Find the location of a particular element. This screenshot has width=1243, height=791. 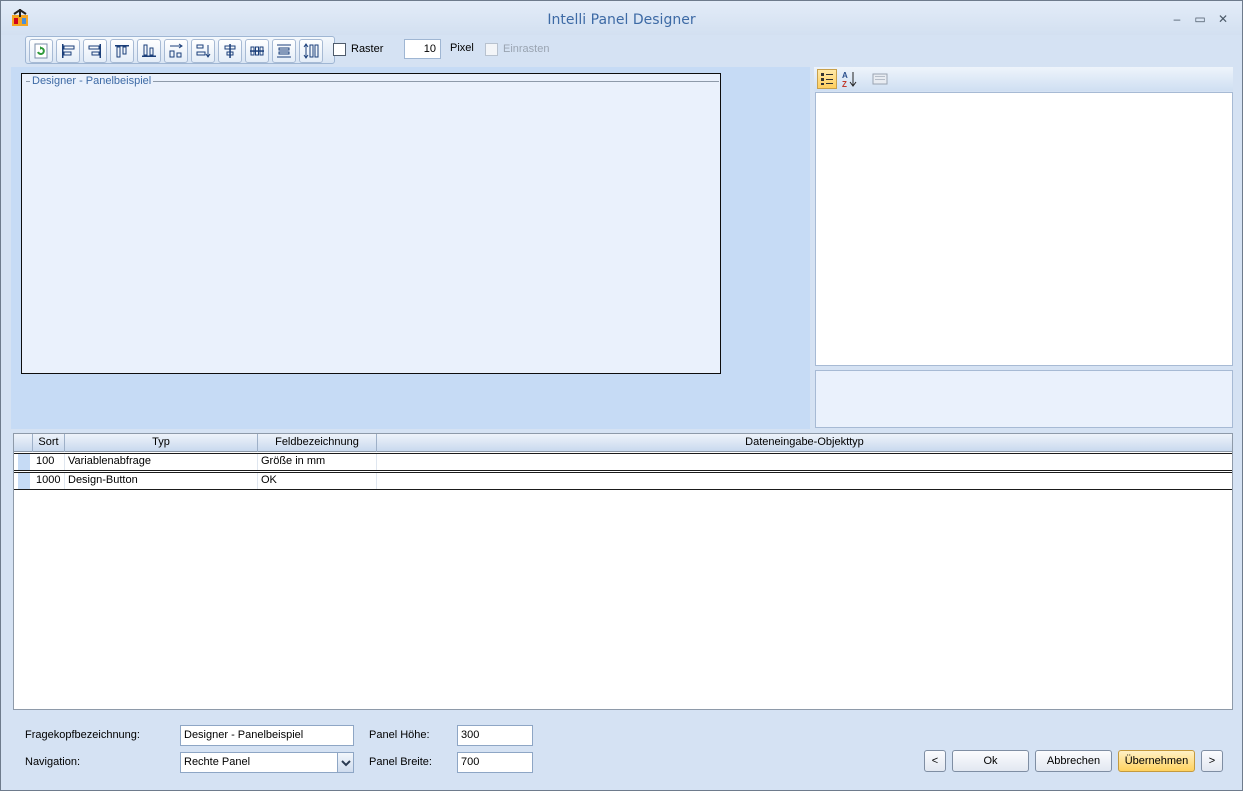

align-top-button is located at coordinates (122, 51).